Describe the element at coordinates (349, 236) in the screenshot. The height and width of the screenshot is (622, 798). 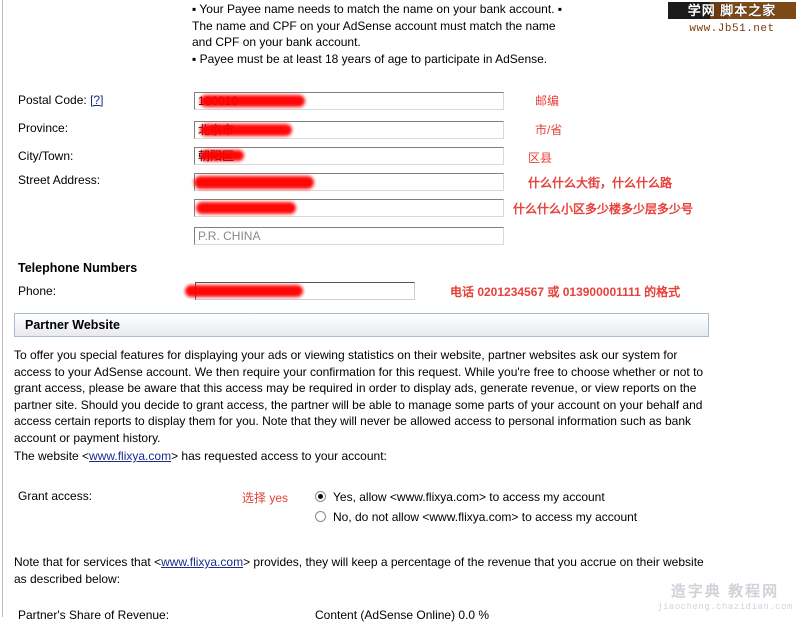
I see `country-field: P.R. CHINA` at that location.